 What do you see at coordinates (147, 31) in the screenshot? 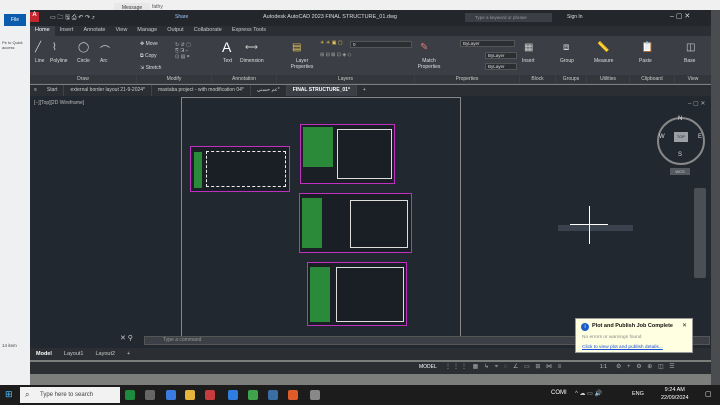
I see `tab-manage: Manage` at bounding box center [147, 31].